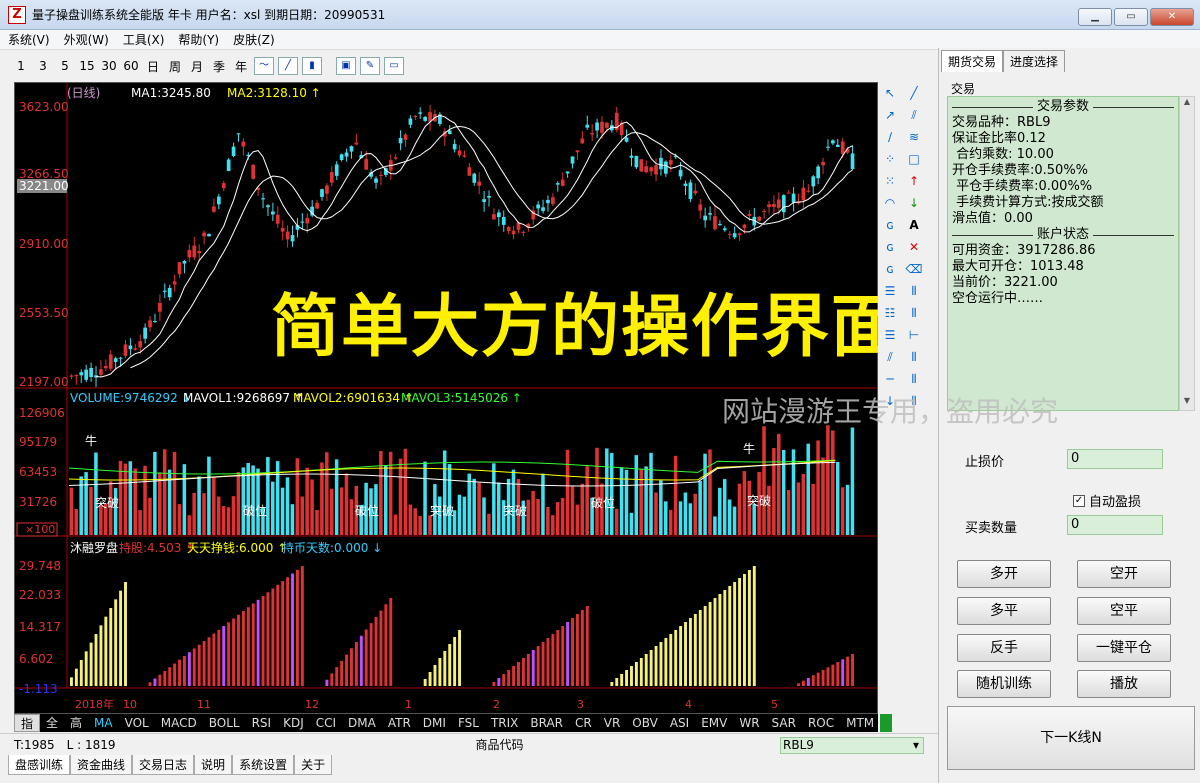 The height and width of the screenshot is (783, 1200). Describe the element at coordinates (313, 765) in the screenshot. I see `tab-about: 关于` at that location.